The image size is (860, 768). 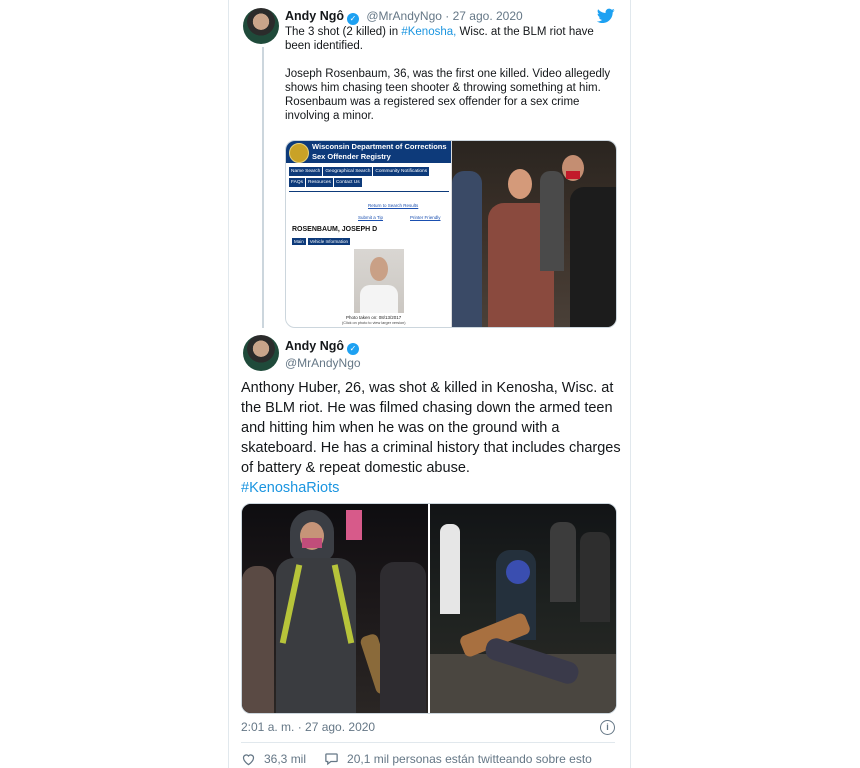 I want to click on submit-tip-link: Submit a Tip, so click(x=370, y=217).